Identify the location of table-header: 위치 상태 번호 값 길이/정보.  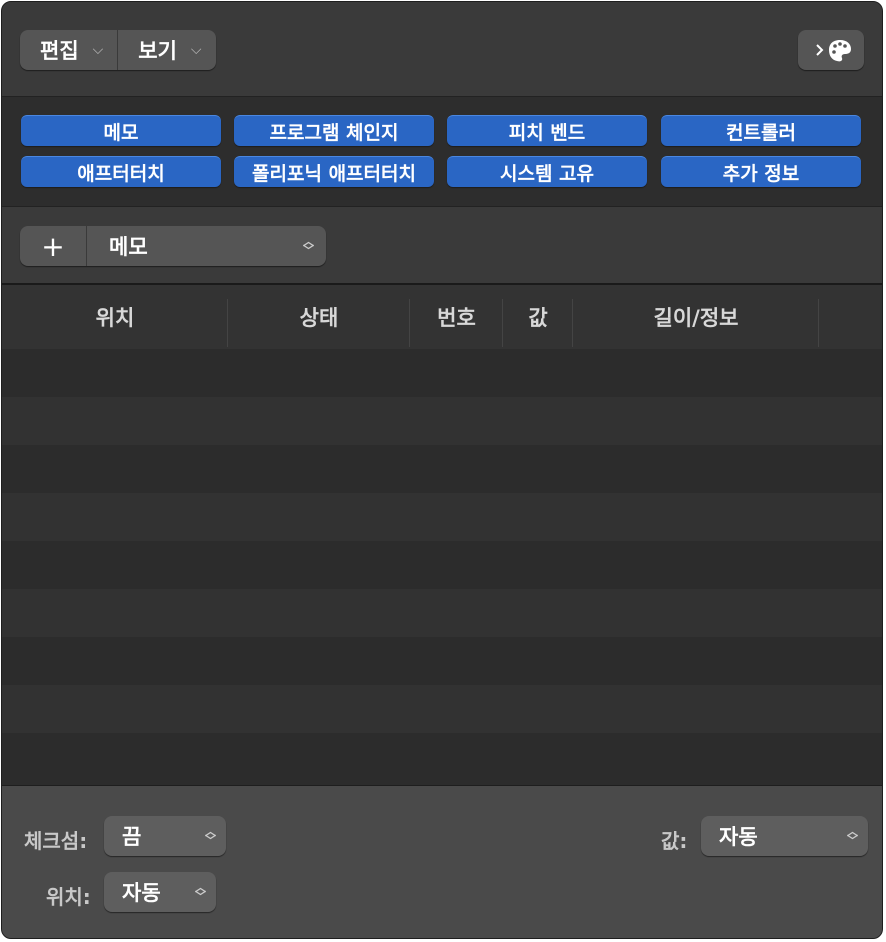
(442, 317).